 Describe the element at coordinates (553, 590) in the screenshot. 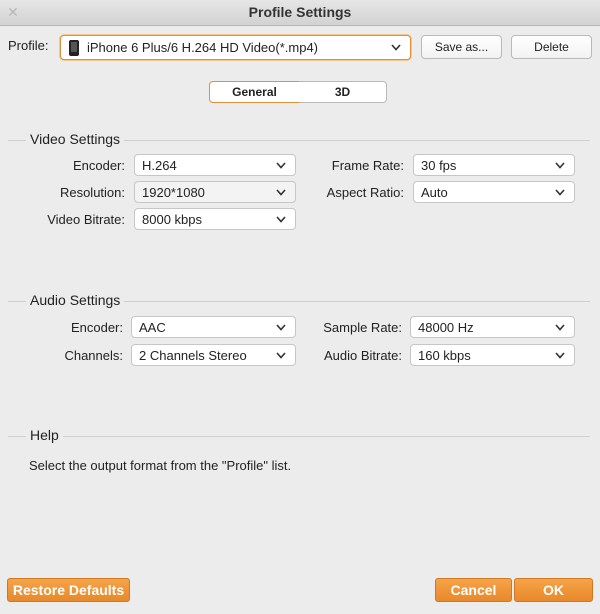

I see `ok-button: OK` at that location.